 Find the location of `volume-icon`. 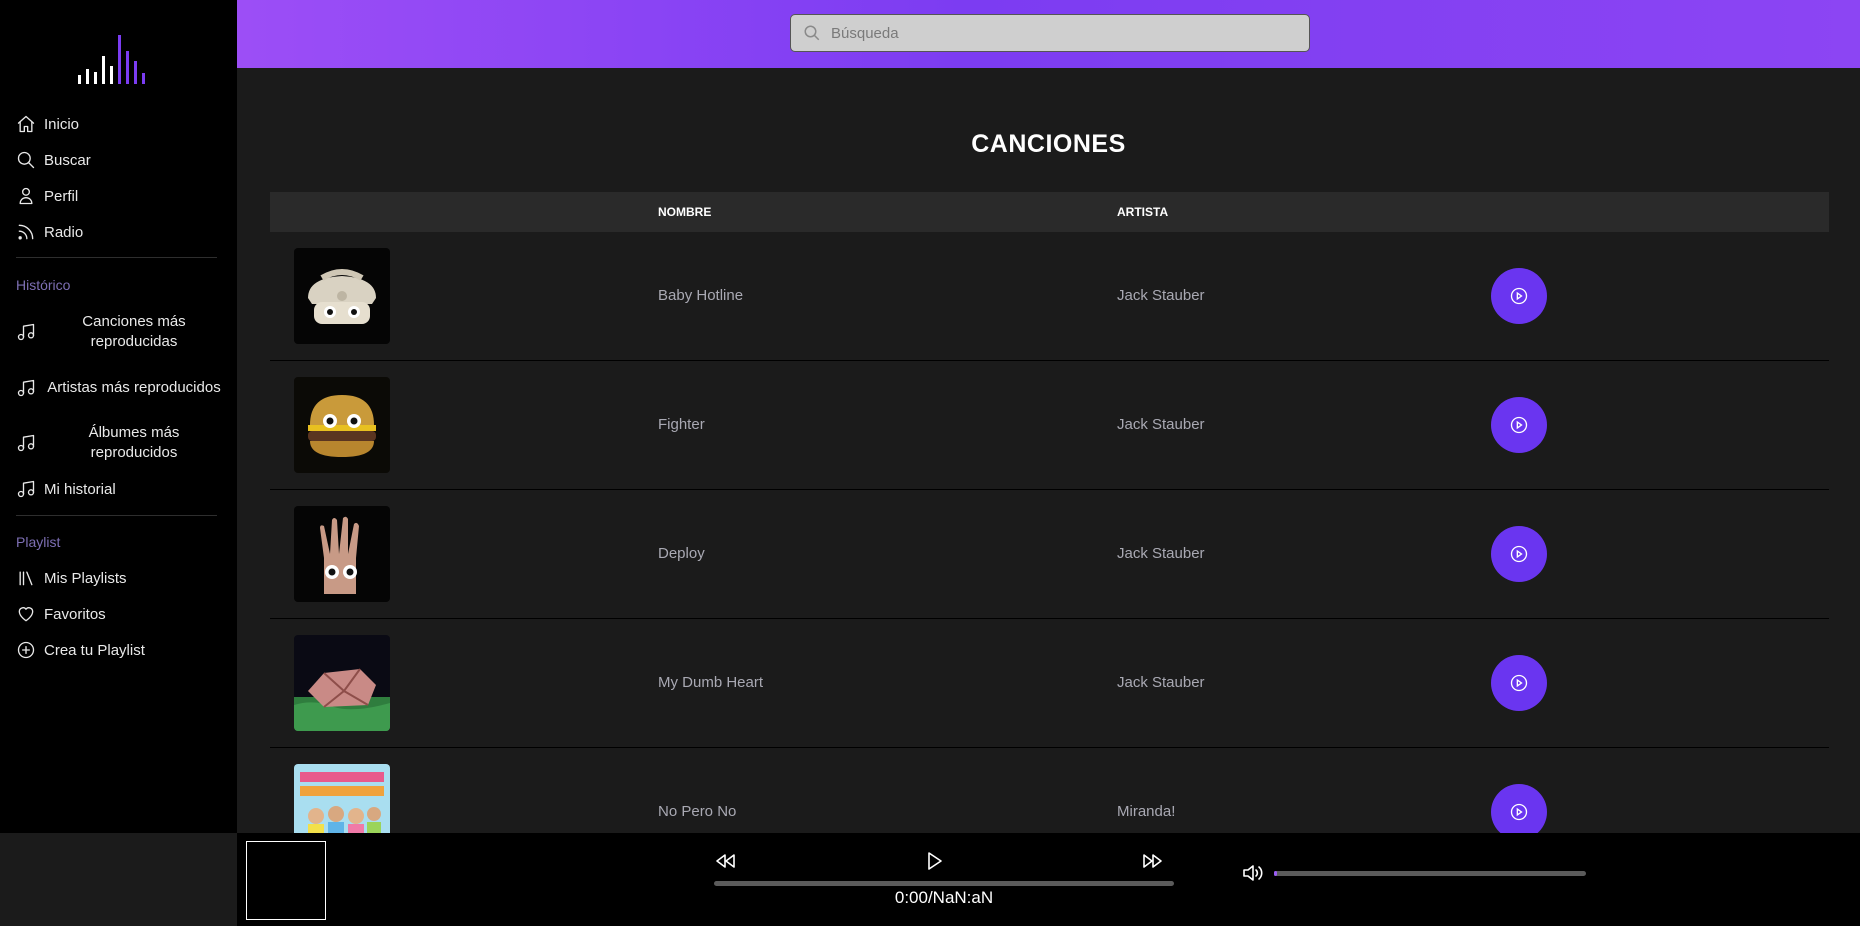

volume-icon is located at coordinates (1253, 873).